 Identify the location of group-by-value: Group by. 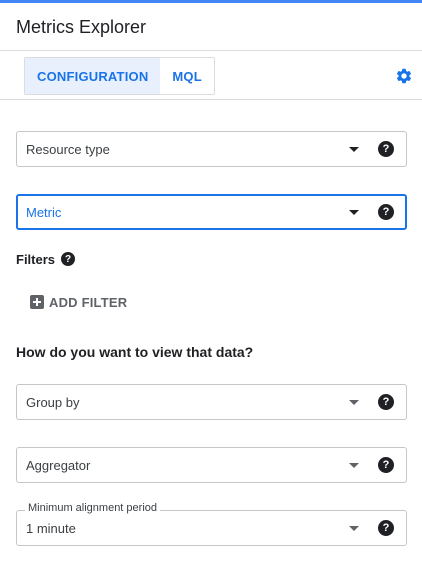
(53, 402).